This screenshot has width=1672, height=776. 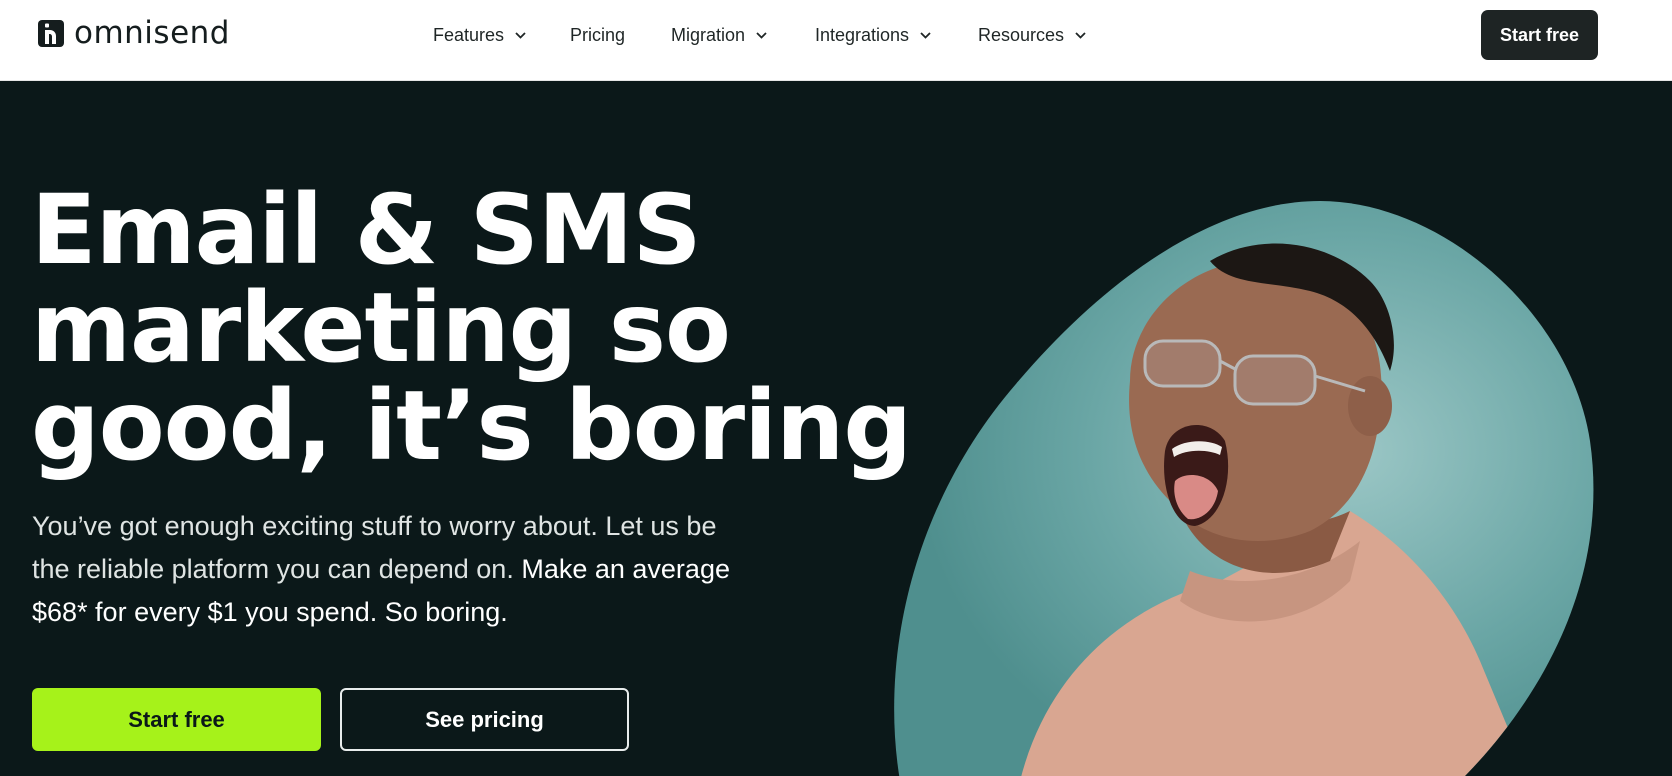 What do you see at coordinates (708, 34) in the screenshot?
I see `nav-item-label: Migration` at bounding box center [708, 34].